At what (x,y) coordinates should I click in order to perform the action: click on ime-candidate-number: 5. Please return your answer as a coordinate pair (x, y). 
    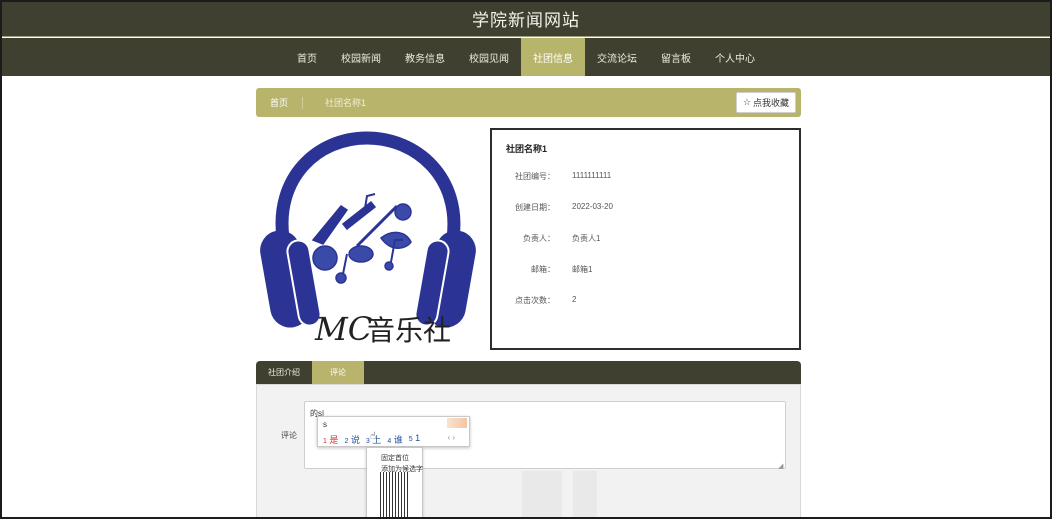
    Looking at the image, I should click on (410, 439).